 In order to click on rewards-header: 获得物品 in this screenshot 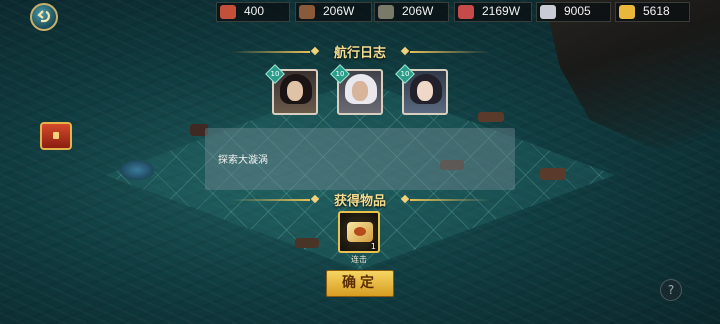, I will do `click(360, 200)`.